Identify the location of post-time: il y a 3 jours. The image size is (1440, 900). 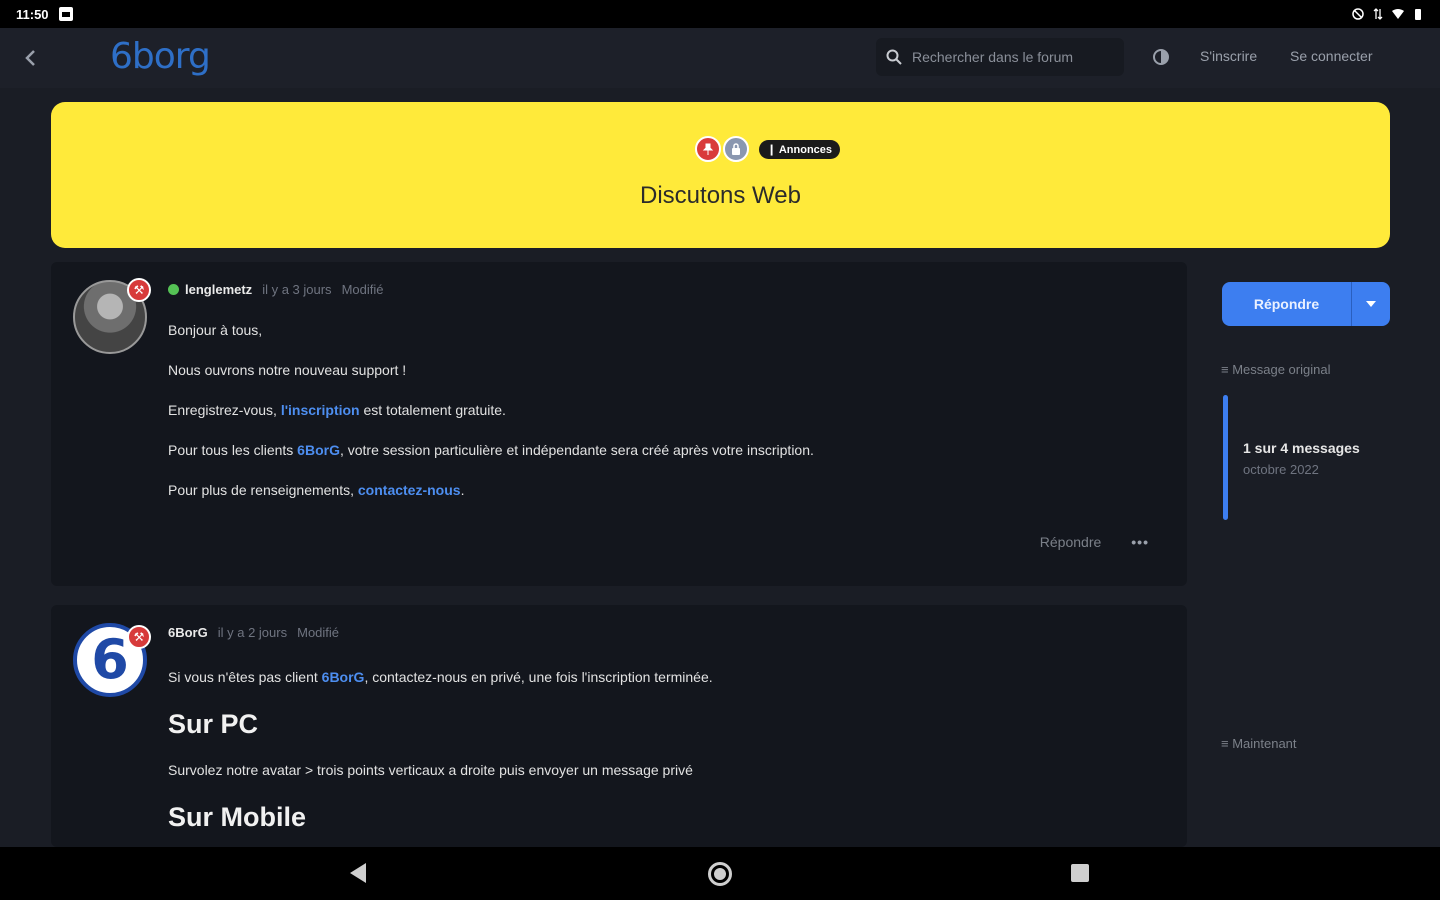
(296, 289).